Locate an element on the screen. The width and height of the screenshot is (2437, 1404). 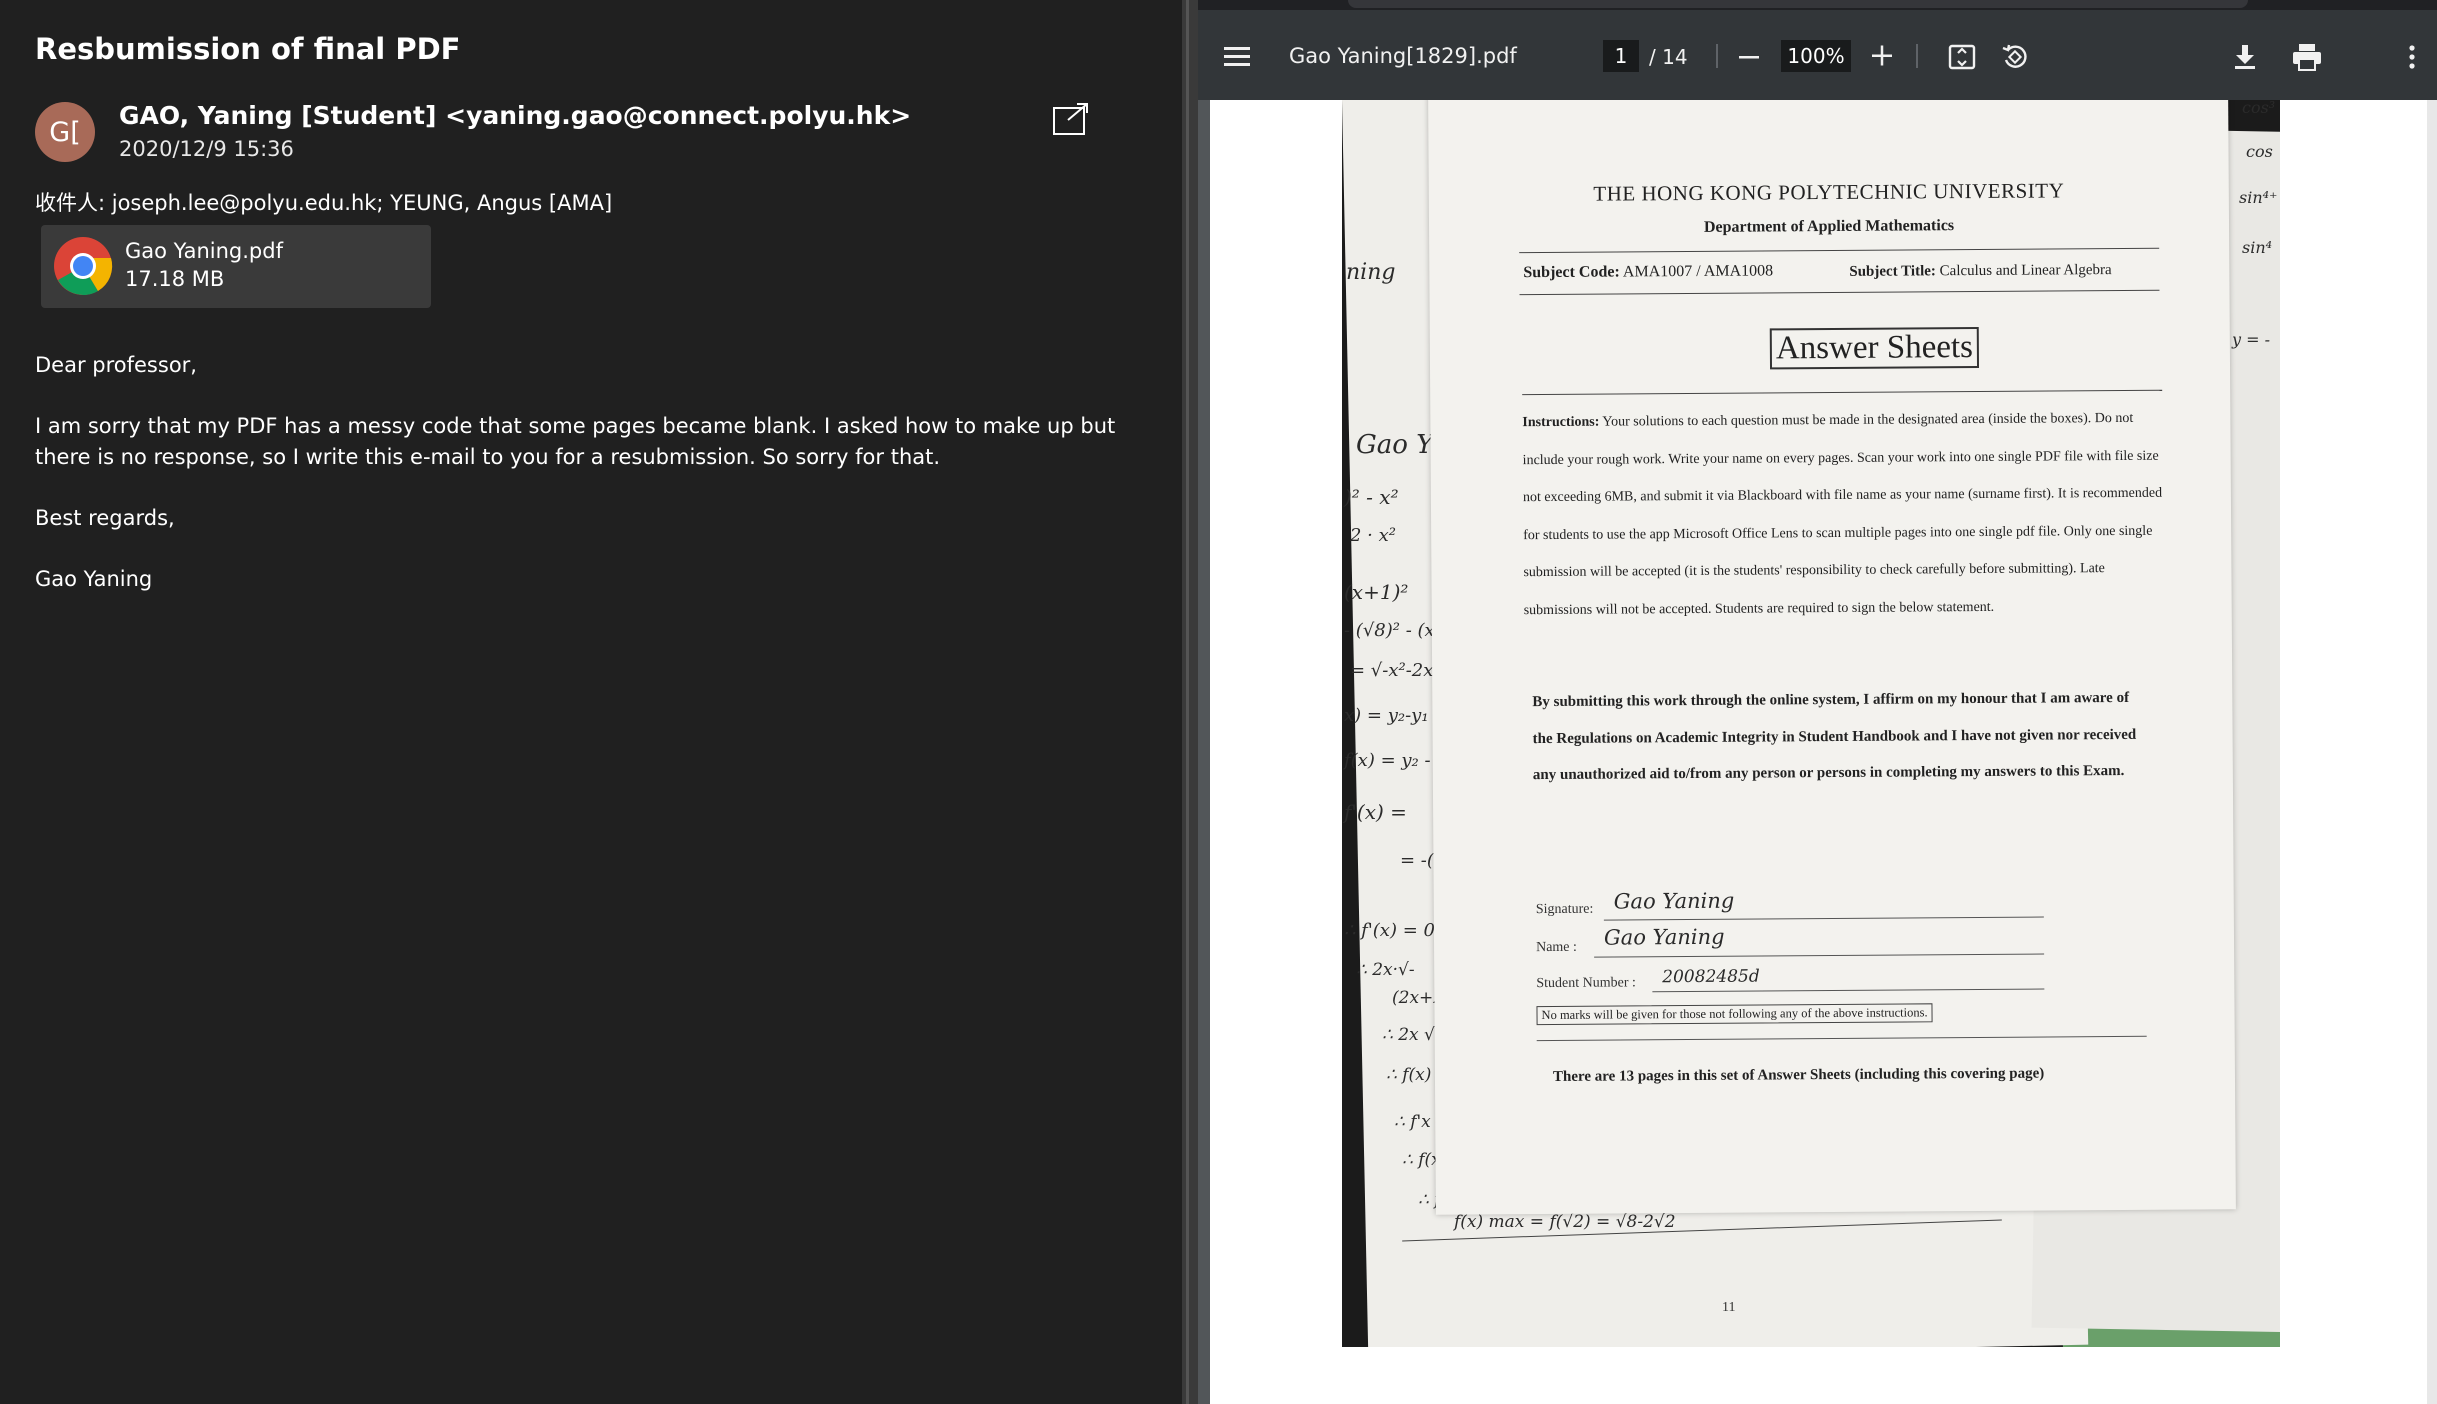
zoom-level-input: 100% is located at coordinates (1816, 56).